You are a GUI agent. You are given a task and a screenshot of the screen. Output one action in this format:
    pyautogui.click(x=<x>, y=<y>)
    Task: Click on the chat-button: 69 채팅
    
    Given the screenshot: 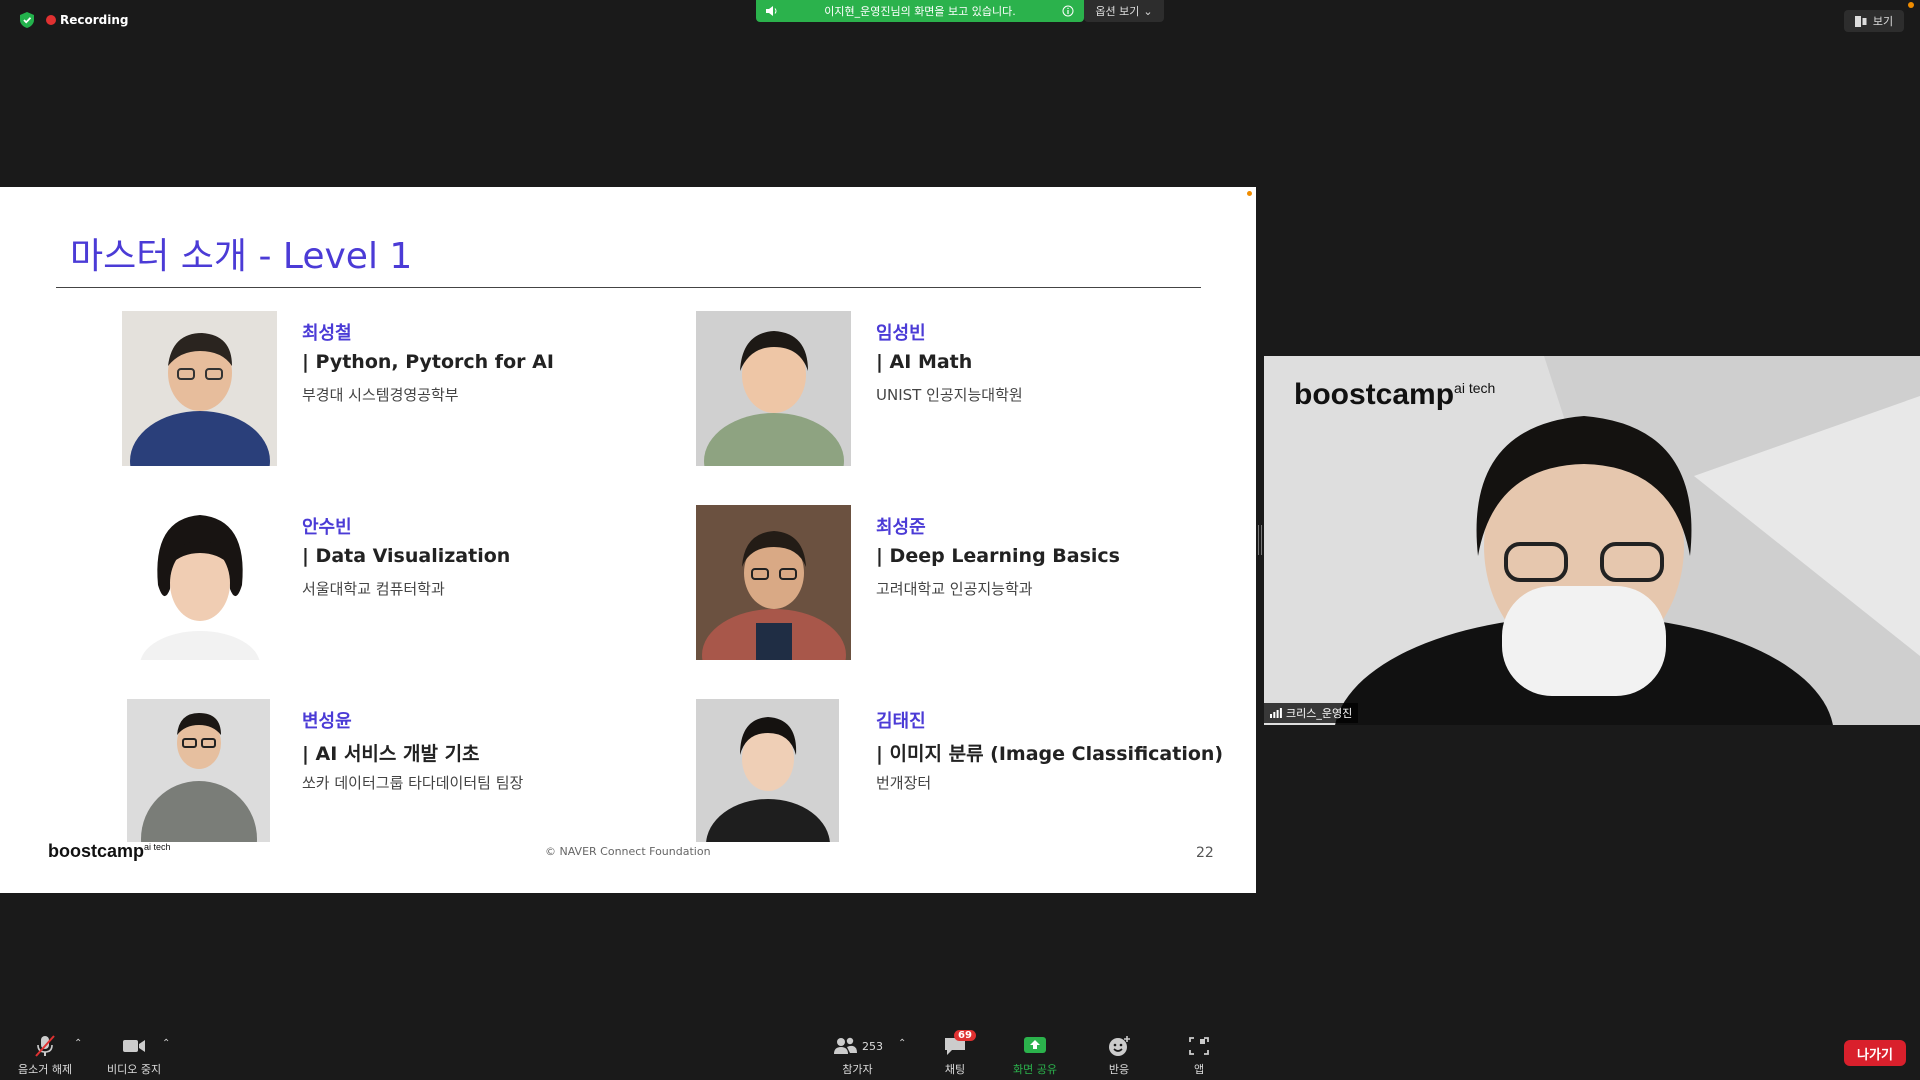 What is the action you would take?
    pyautogui.click(x=959, y=1053)
    